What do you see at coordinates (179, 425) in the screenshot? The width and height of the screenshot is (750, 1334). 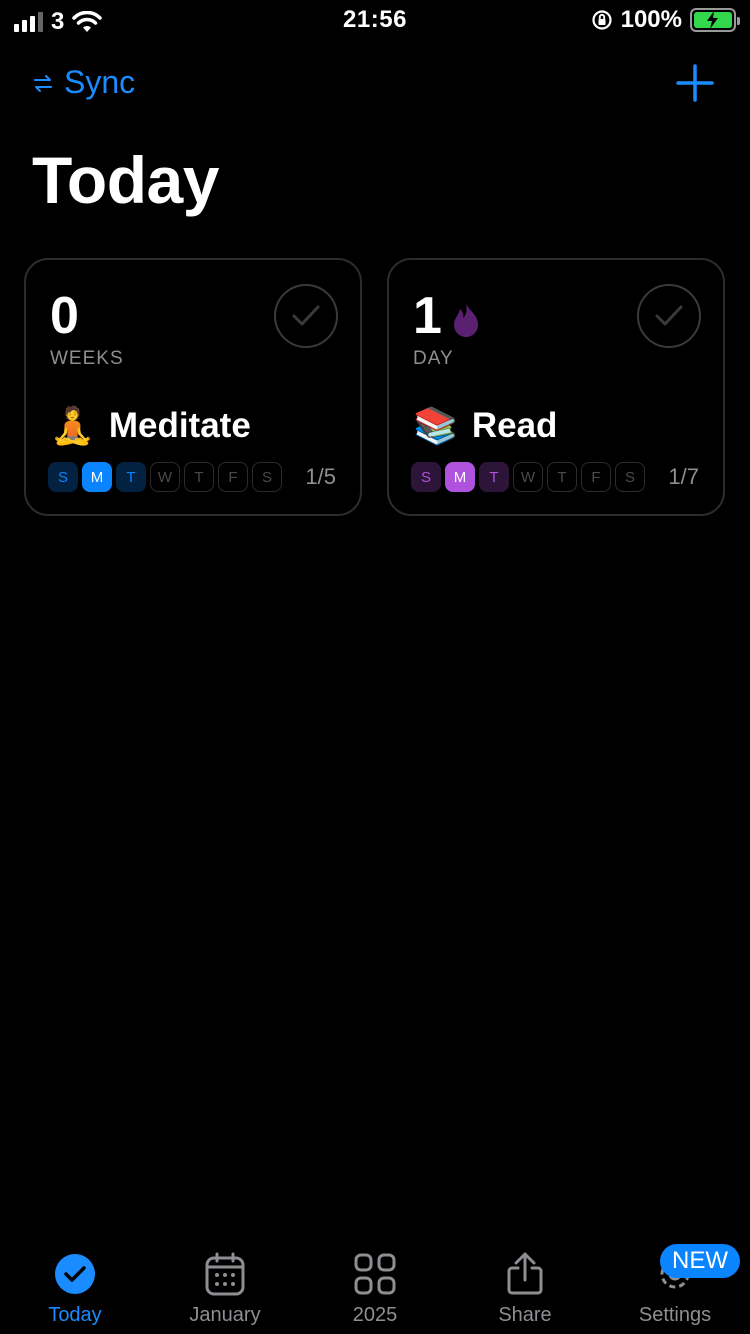 I see `habit-name: Meditate` at bounding box center [179, 425].